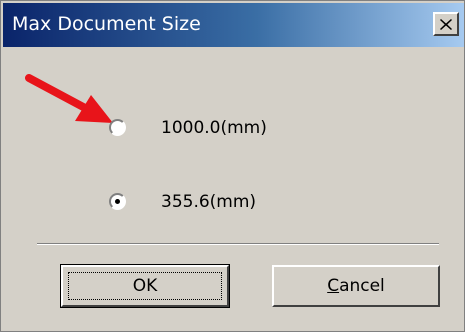  What do you see at coordinates (117, 201) in the screenshot?
I see `radio-355-6mm` at bounding box center [117, 201].